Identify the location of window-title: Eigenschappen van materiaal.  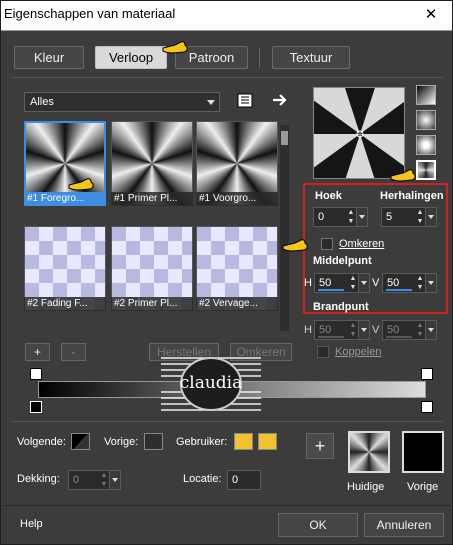
(90, 13).